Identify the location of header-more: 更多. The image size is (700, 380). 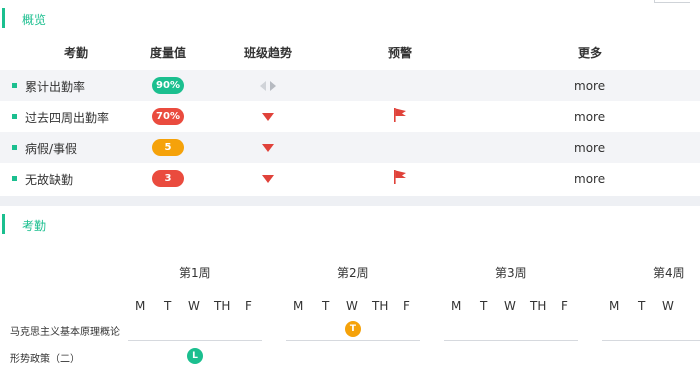
(589, 53).